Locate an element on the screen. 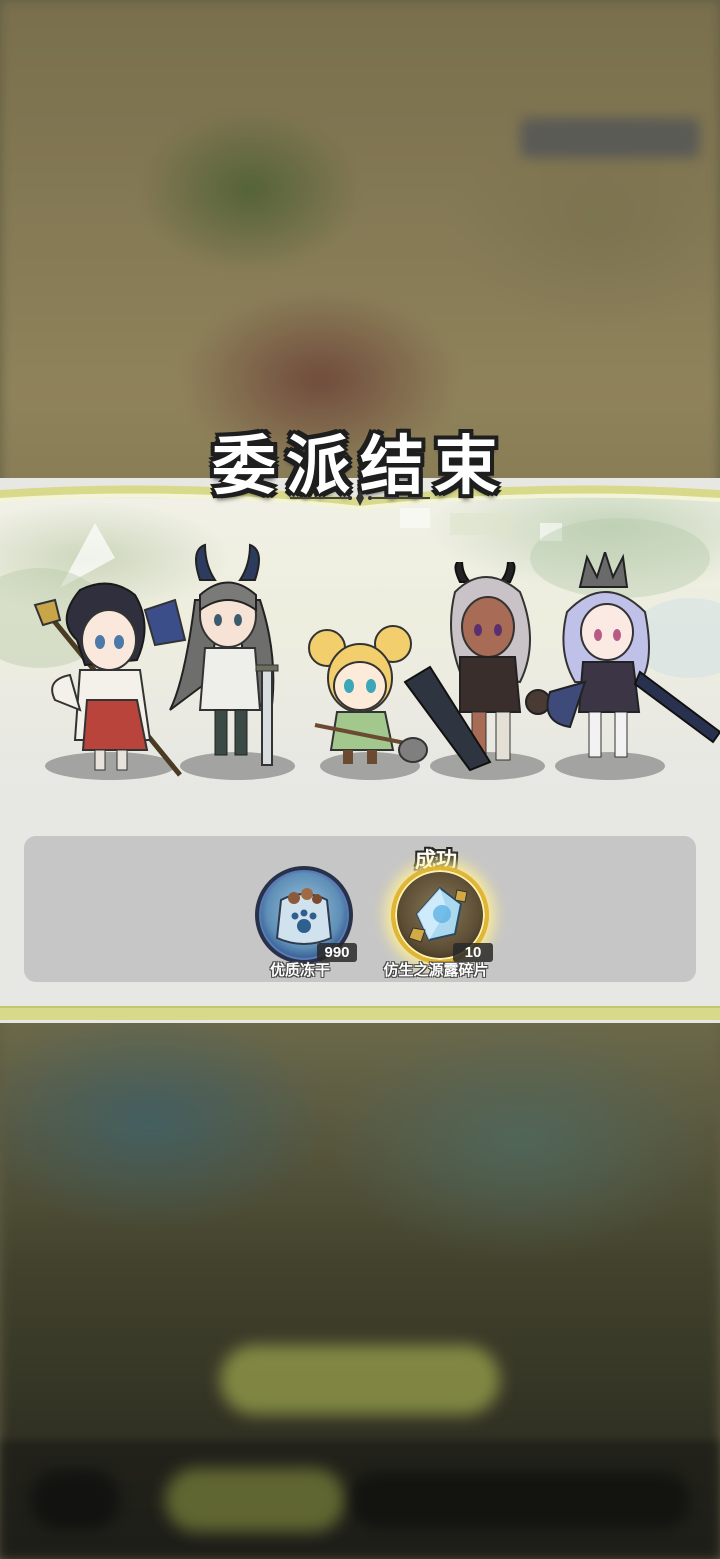 This screenshot has height=1559, width=720. hero-dark-greatsword is located at coordinates (477, 667).